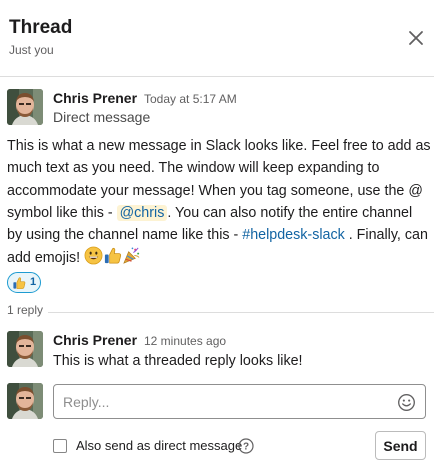  I want to click on also-send-label: Also send as direct message, so click(159, 445).